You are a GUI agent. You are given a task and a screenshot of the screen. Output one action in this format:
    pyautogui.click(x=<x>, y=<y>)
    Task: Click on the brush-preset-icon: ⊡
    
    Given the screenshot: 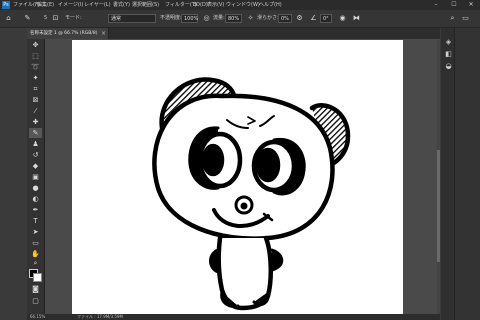 What is the action you would take?
    pyautogui.click(x=55, y=18)
    